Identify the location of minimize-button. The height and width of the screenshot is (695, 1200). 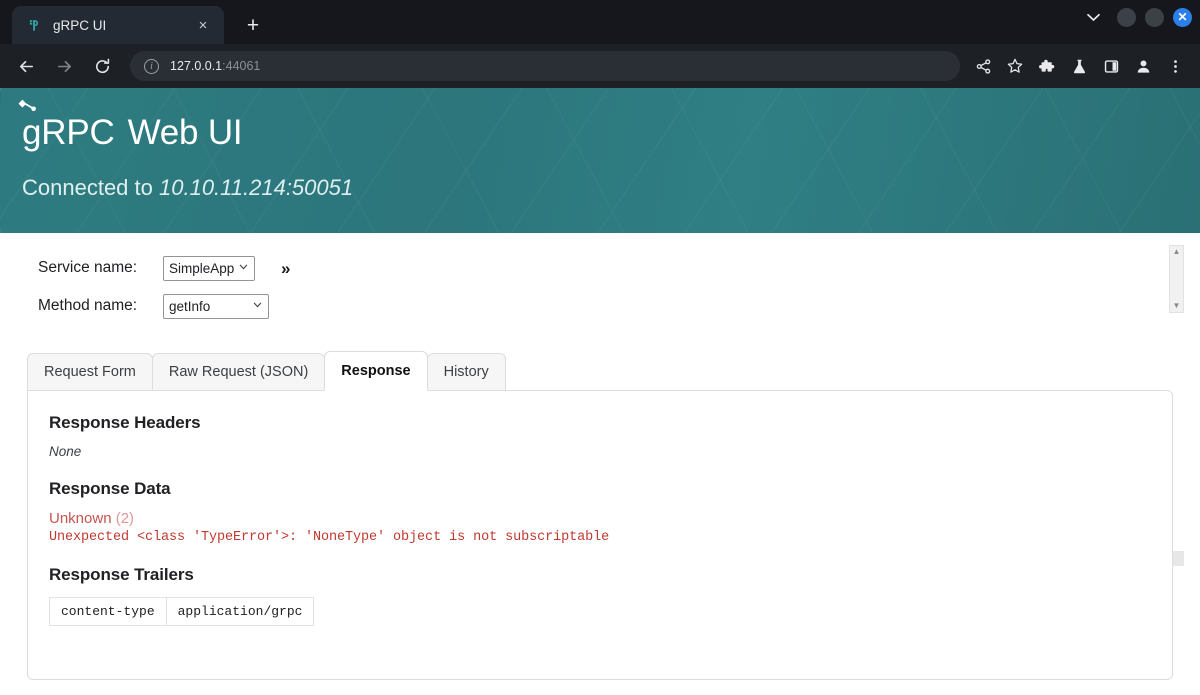
(1126, 17).